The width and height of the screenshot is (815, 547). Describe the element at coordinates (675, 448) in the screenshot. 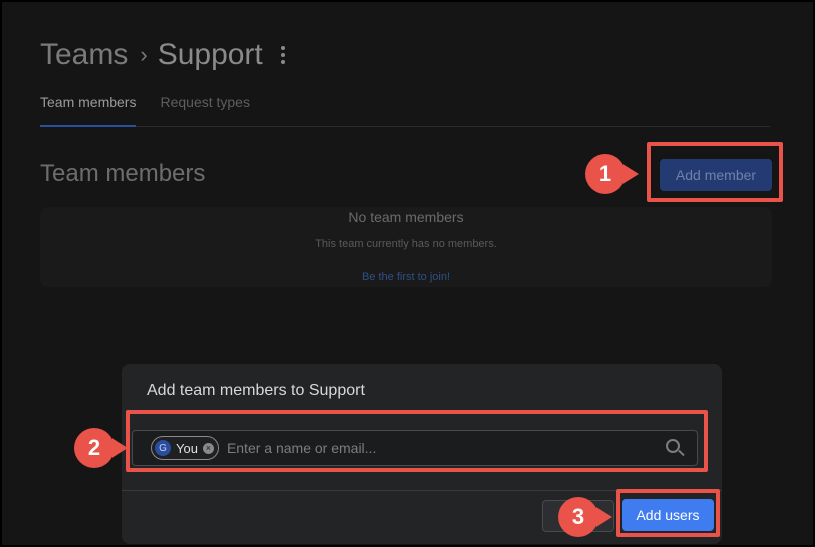

I see `search-icon` at that location.